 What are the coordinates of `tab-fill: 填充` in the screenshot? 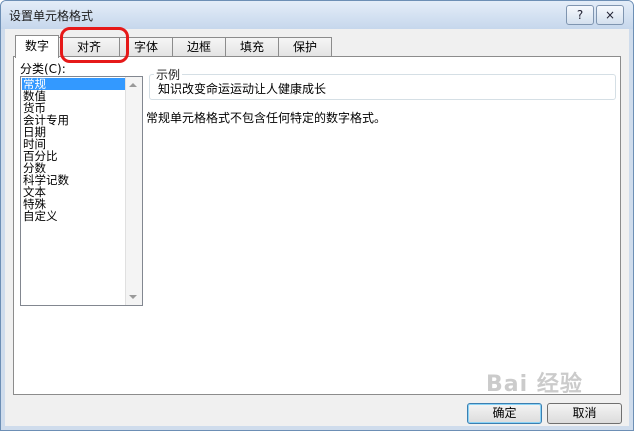 It's located at (252, 47).